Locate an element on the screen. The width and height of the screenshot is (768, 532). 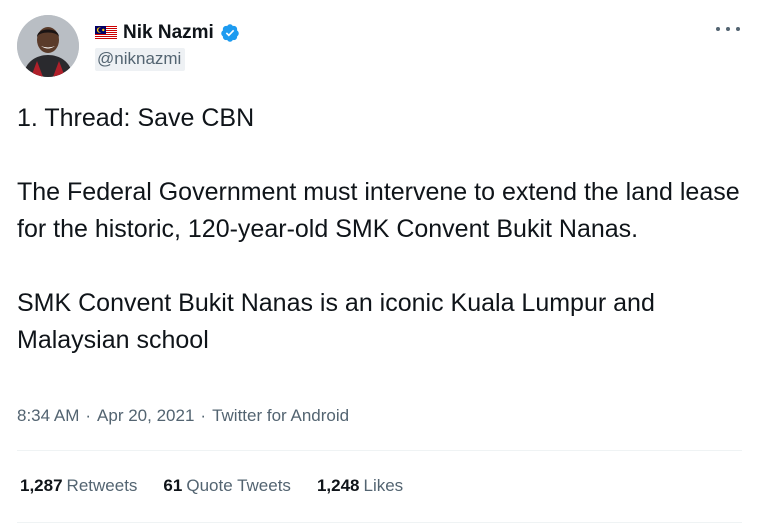
avatar is located at coordinates (48, 46).